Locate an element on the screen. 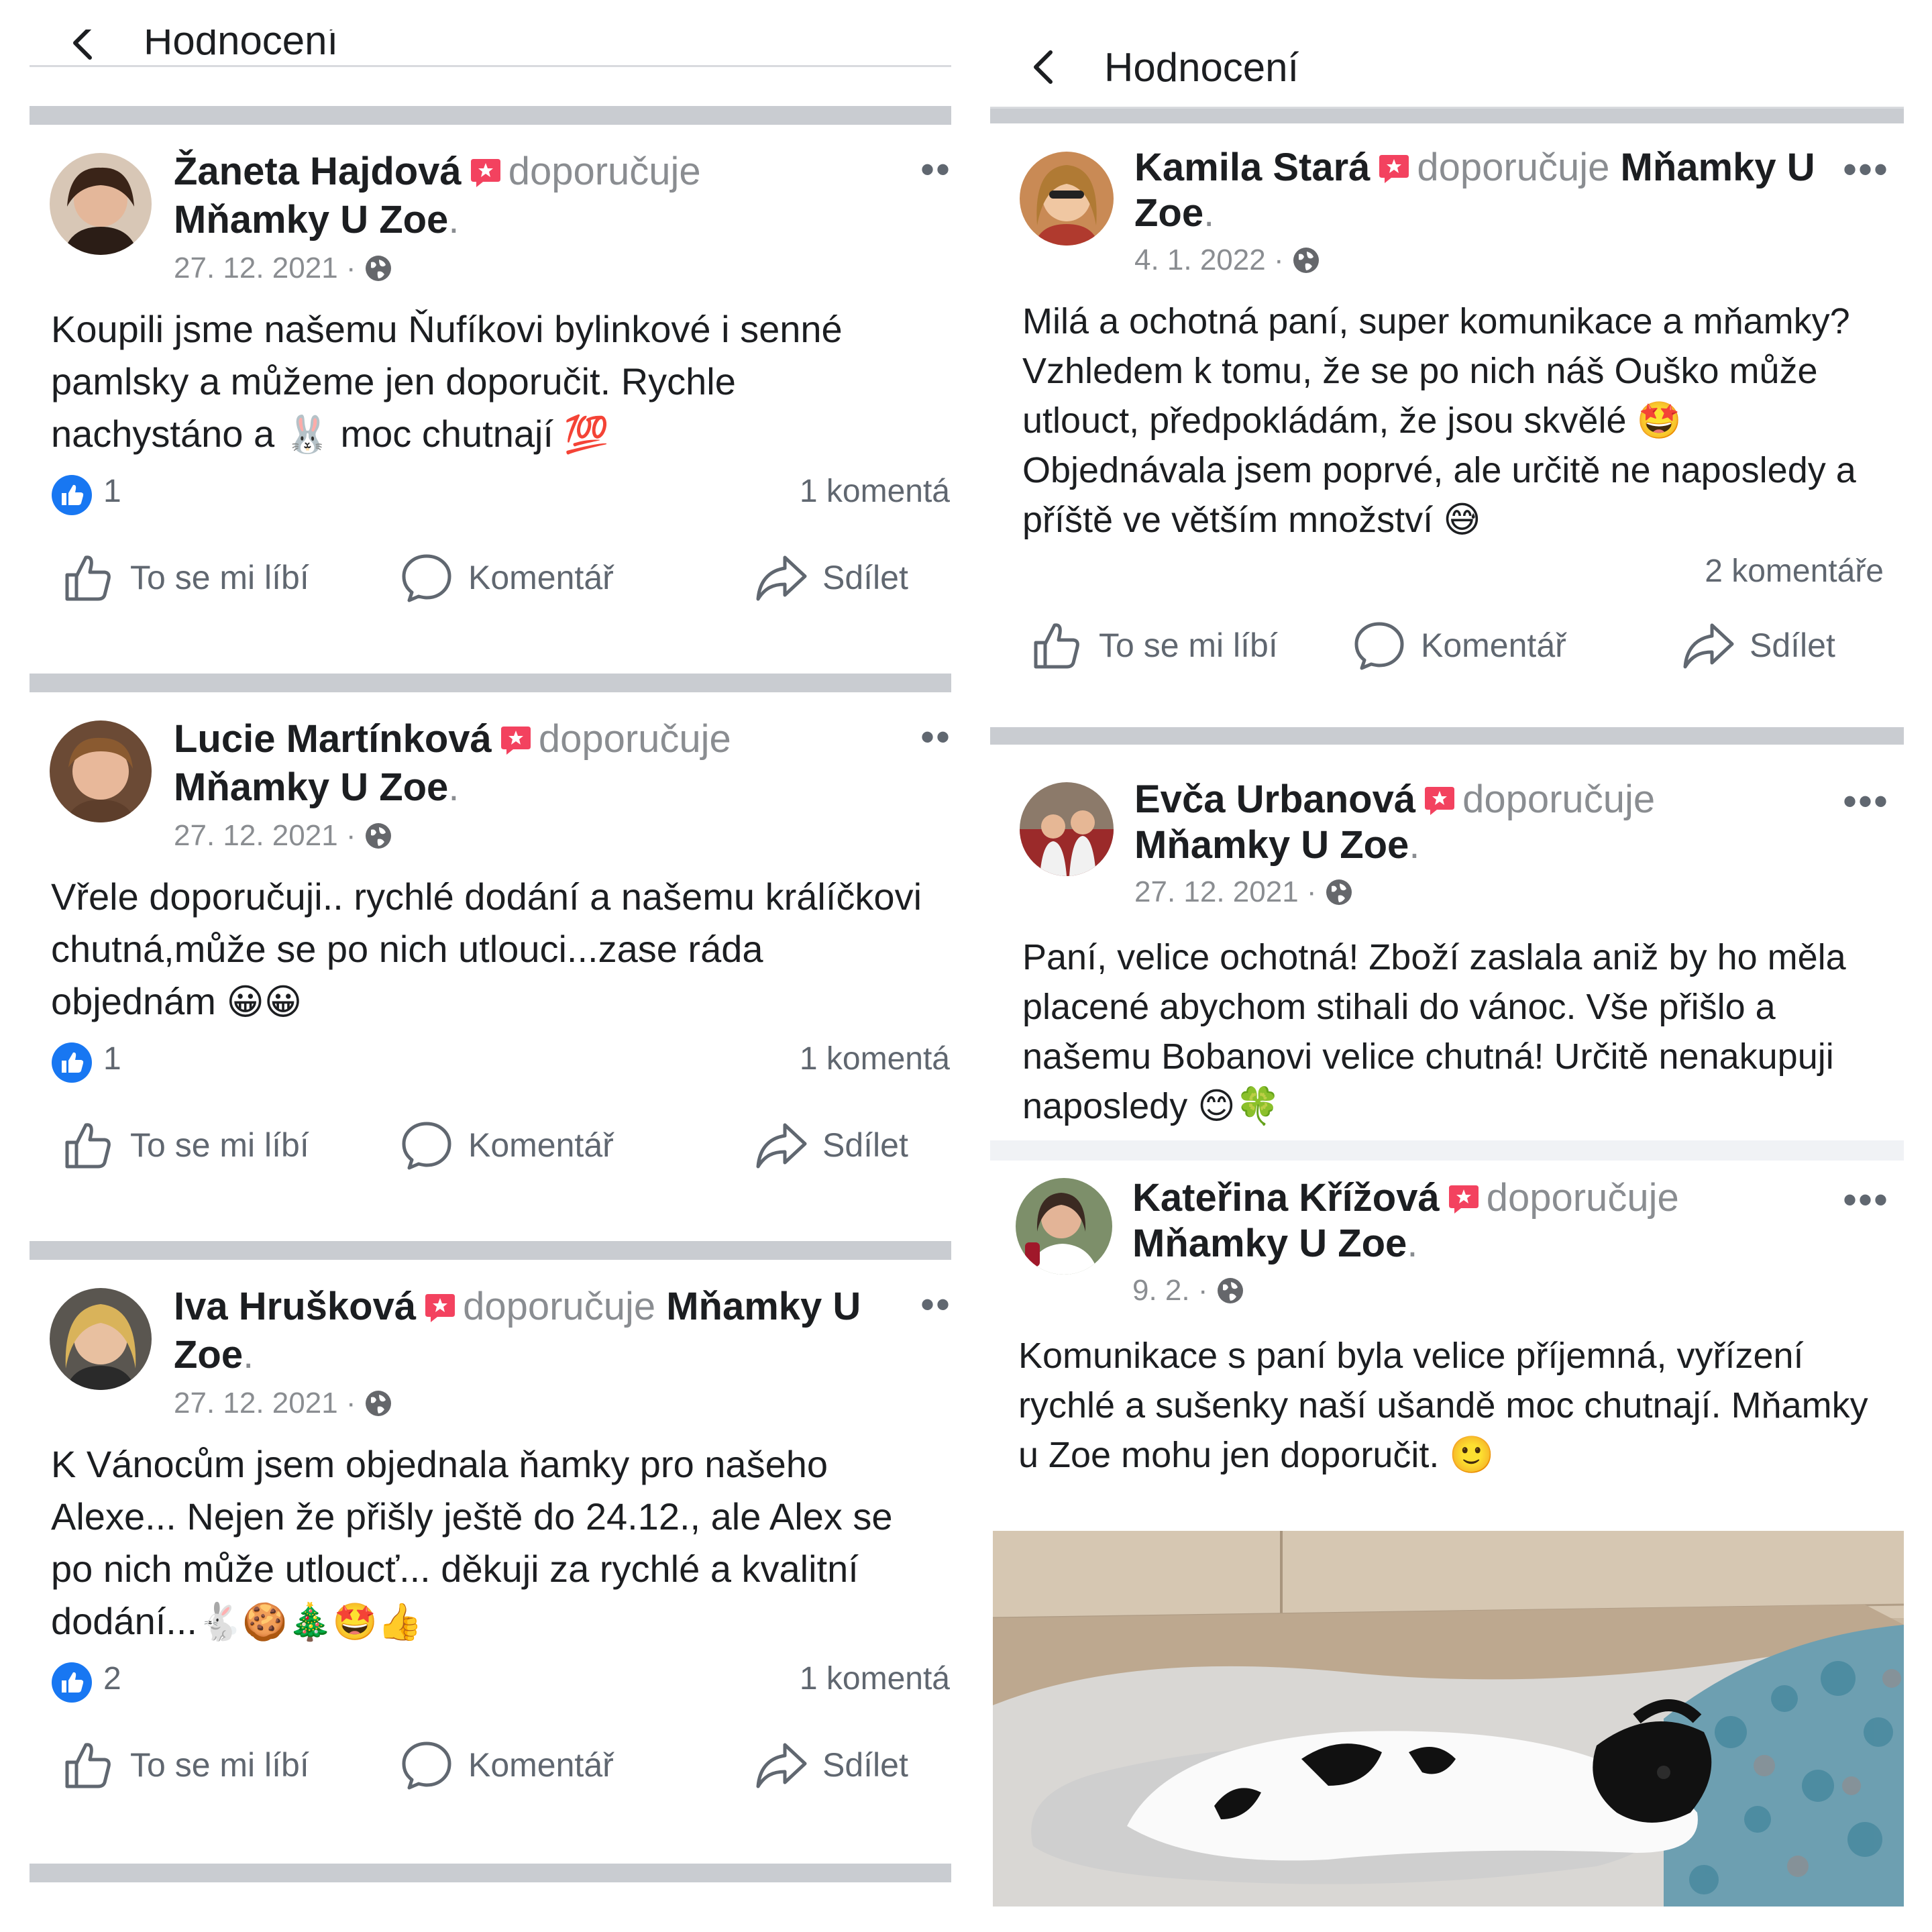  author-name: Kateřina Křížová is located at coordinates (1286, 1198).